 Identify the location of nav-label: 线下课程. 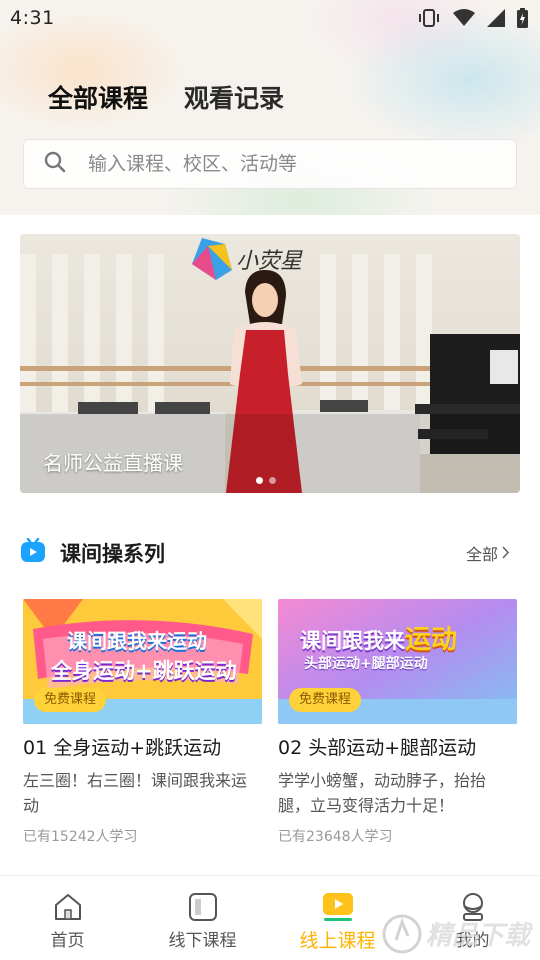
(202, 941).